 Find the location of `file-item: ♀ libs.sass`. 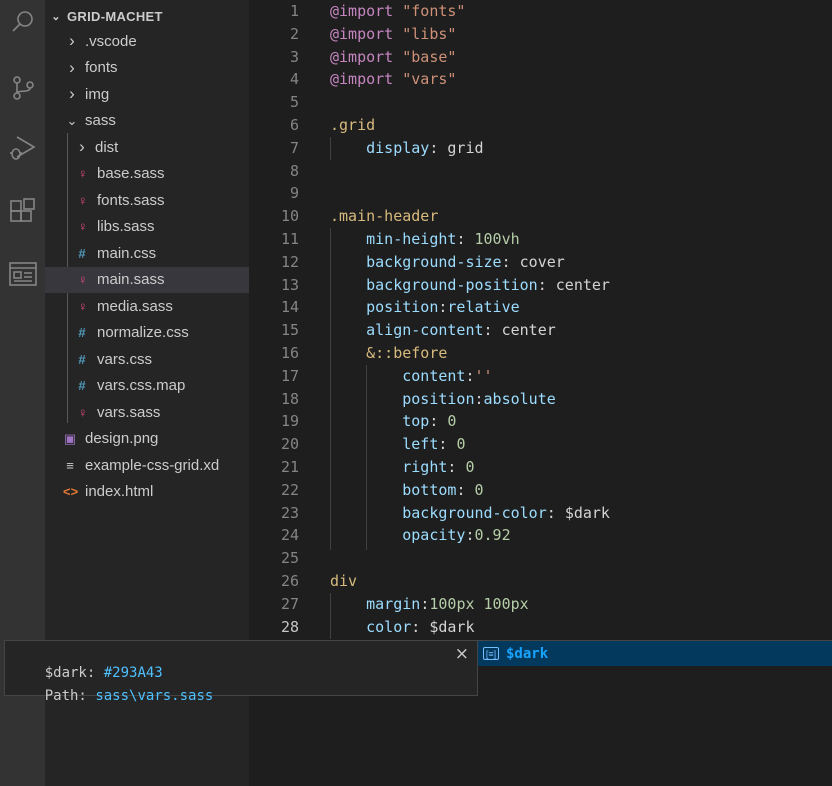

file-item: ♀ libs.sass is located at coordinates (147, 227).